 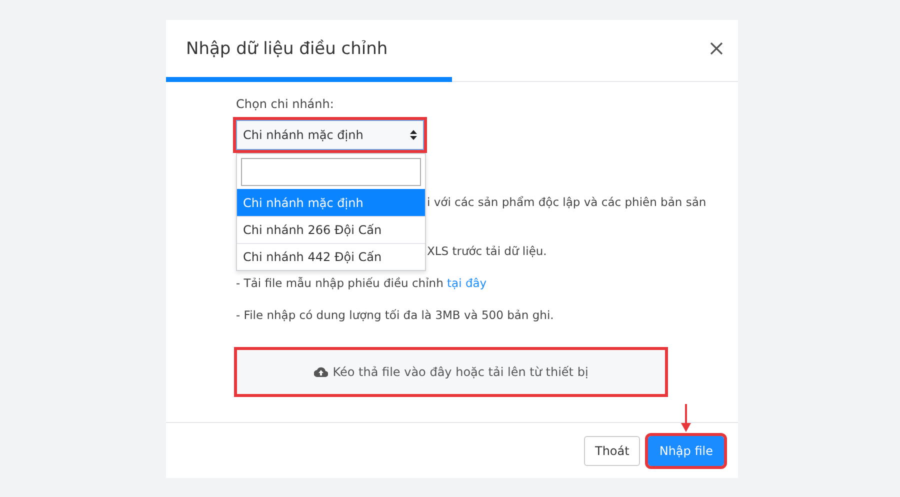 I want to click on close-icon, so click(x=716, y=48).